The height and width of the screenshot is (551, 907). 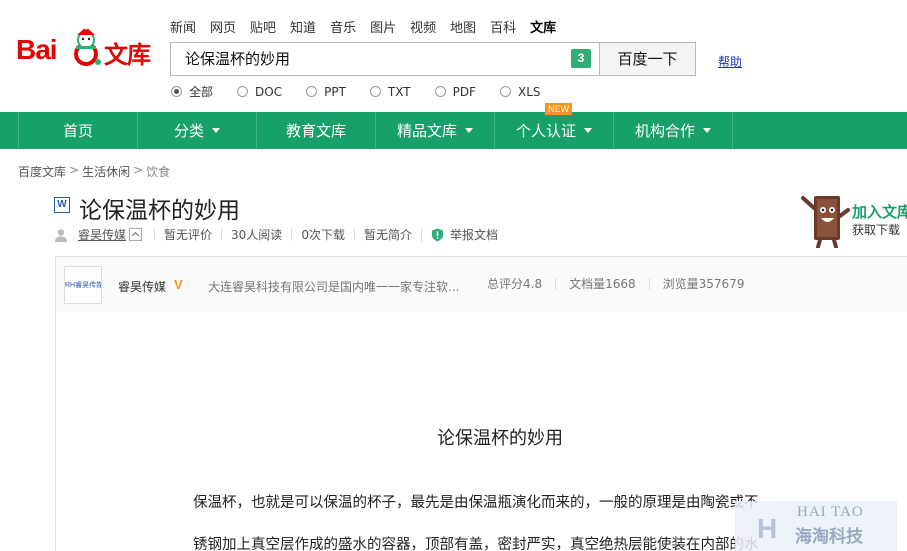 What do you see at coordinates (158, 171) in the screenshot?
I see `breadcrumb-item-current: 饮食` at bounding box center [158, 171].